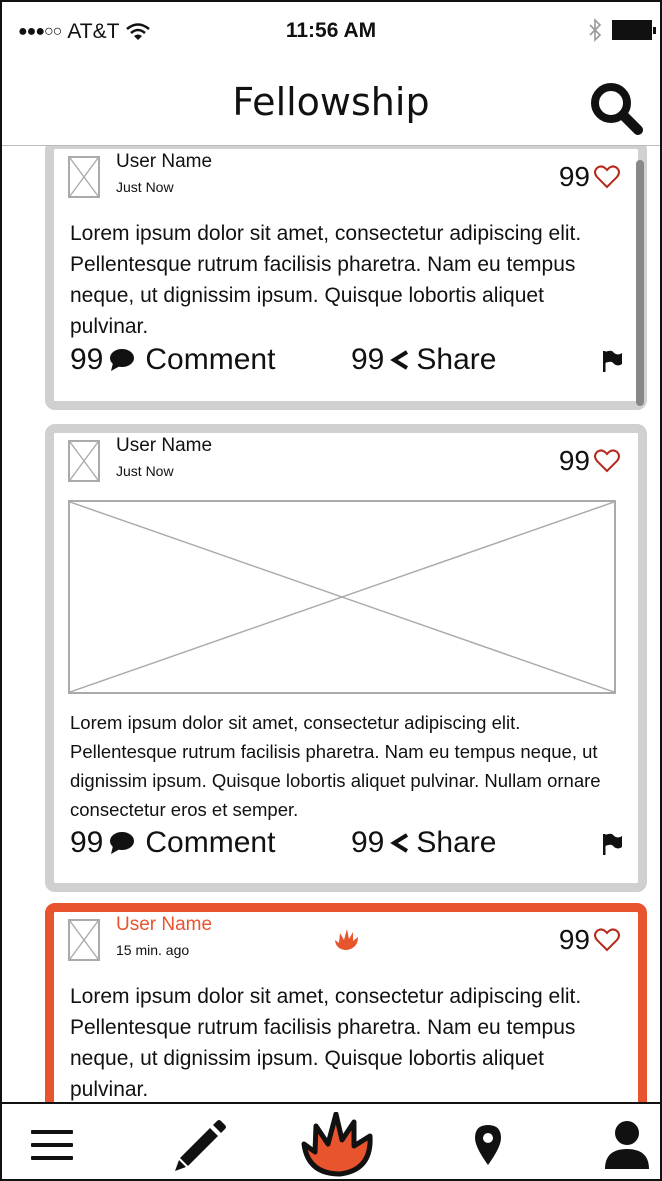  I want to click on nav-bar: Fellowship, so click(331, 104).